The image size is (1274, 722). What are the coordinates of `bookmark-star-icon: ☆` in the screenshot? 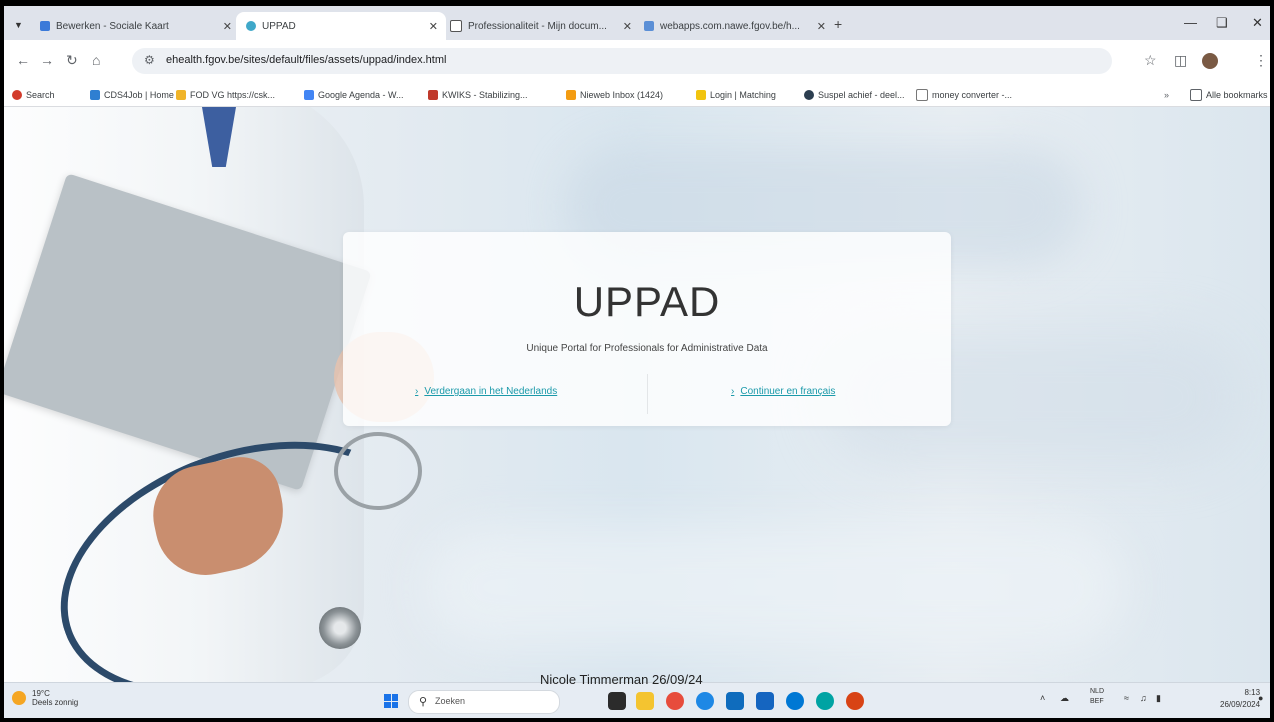 It's located at (1150, 60).